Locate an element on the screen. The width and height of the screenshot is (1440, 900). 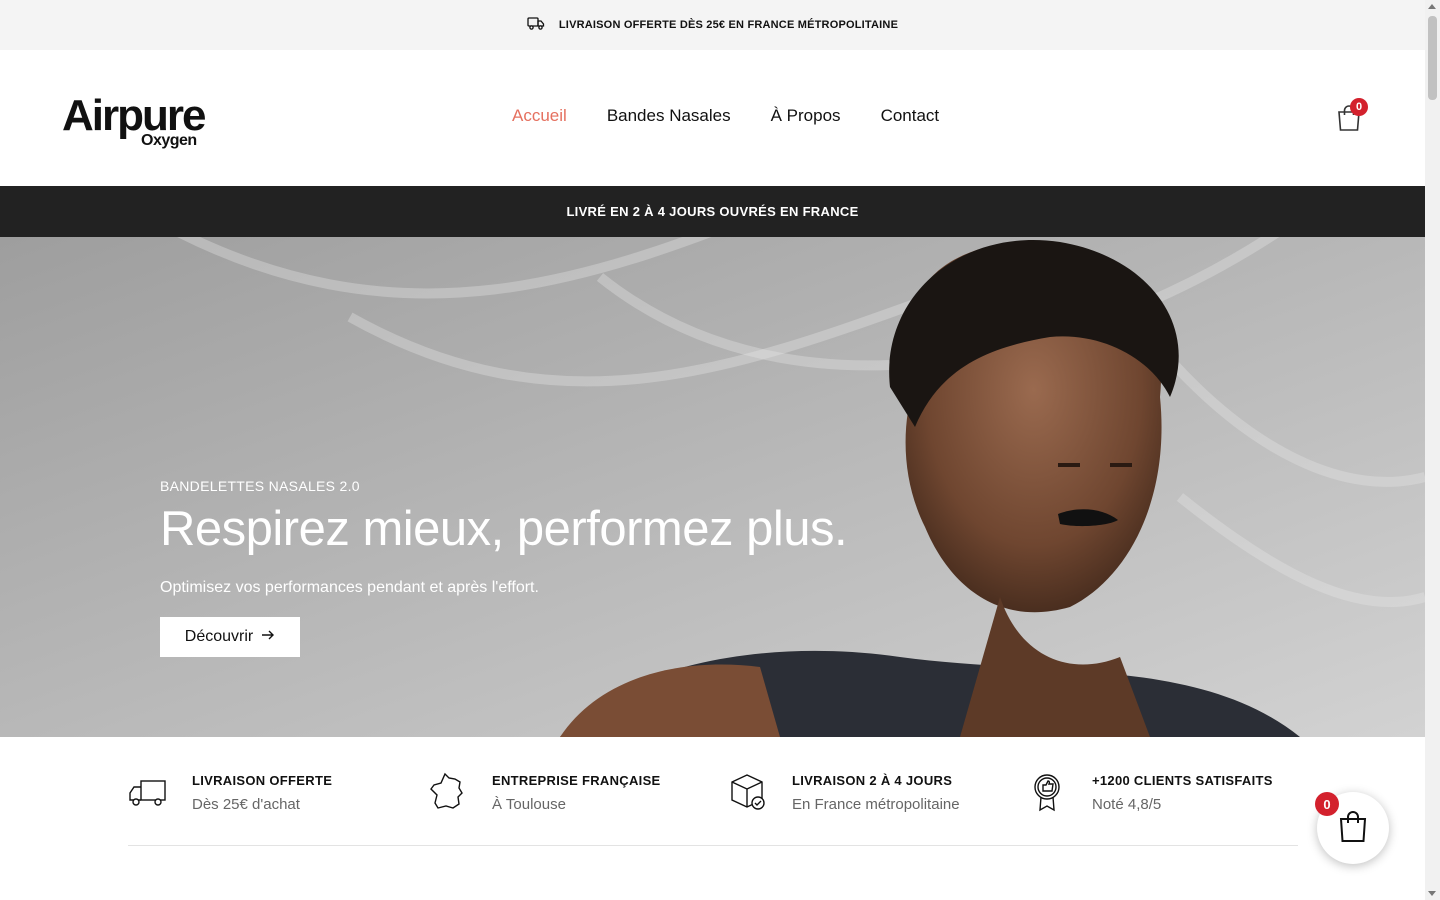
discover-label: Découvrir is located at coordinates (219, 636).